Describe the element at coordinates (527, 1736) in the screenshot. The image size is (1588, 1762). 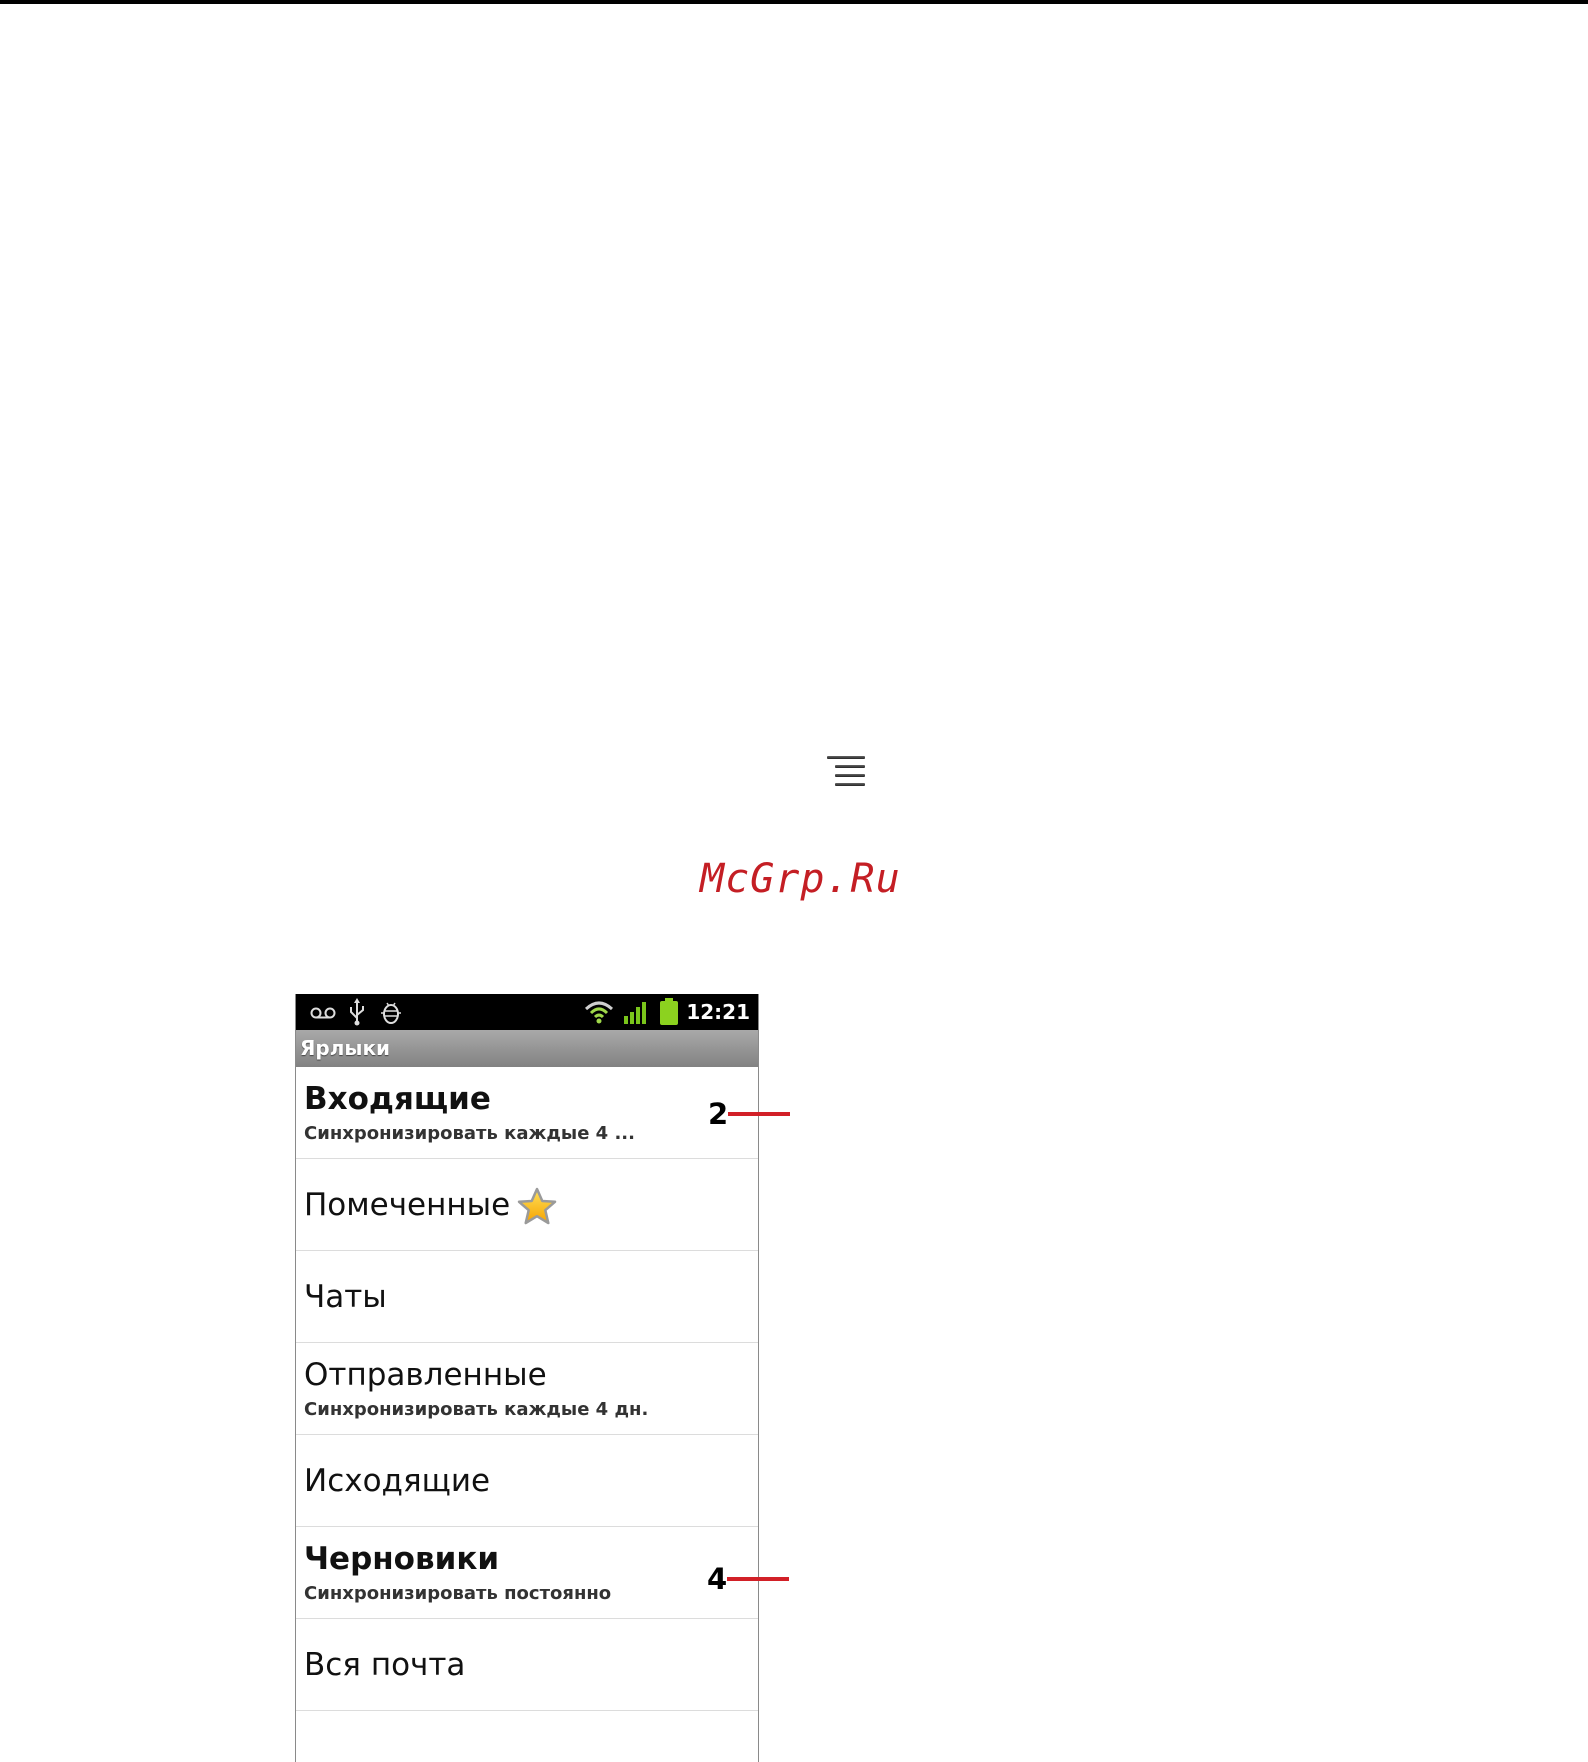
I see `list-item` at that location.